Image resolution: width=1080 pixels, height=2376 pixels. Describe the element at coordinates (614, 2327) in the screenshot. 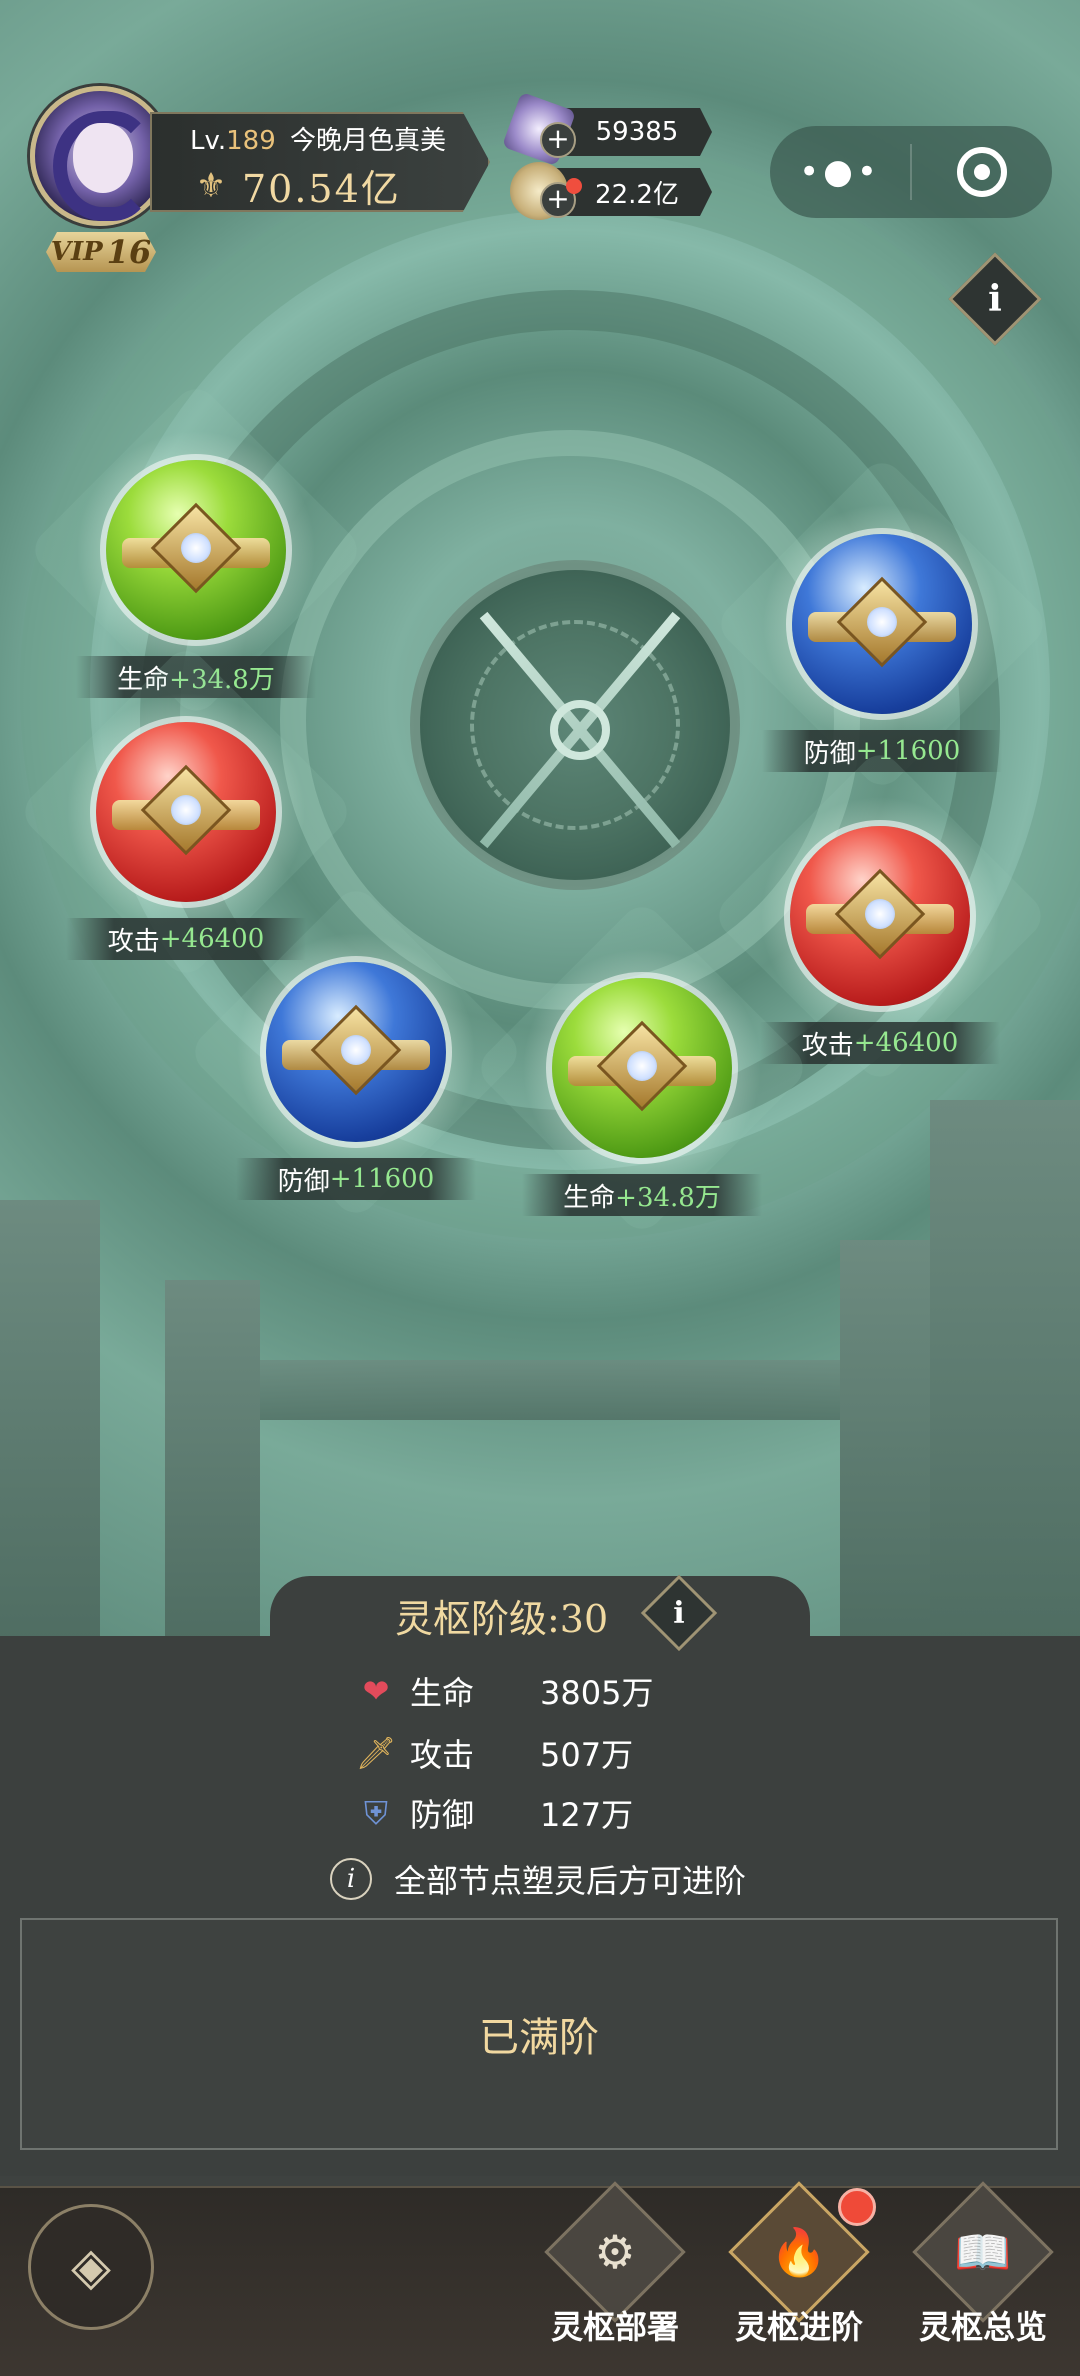

I see `nav-label: 灵枢部署` at that location.